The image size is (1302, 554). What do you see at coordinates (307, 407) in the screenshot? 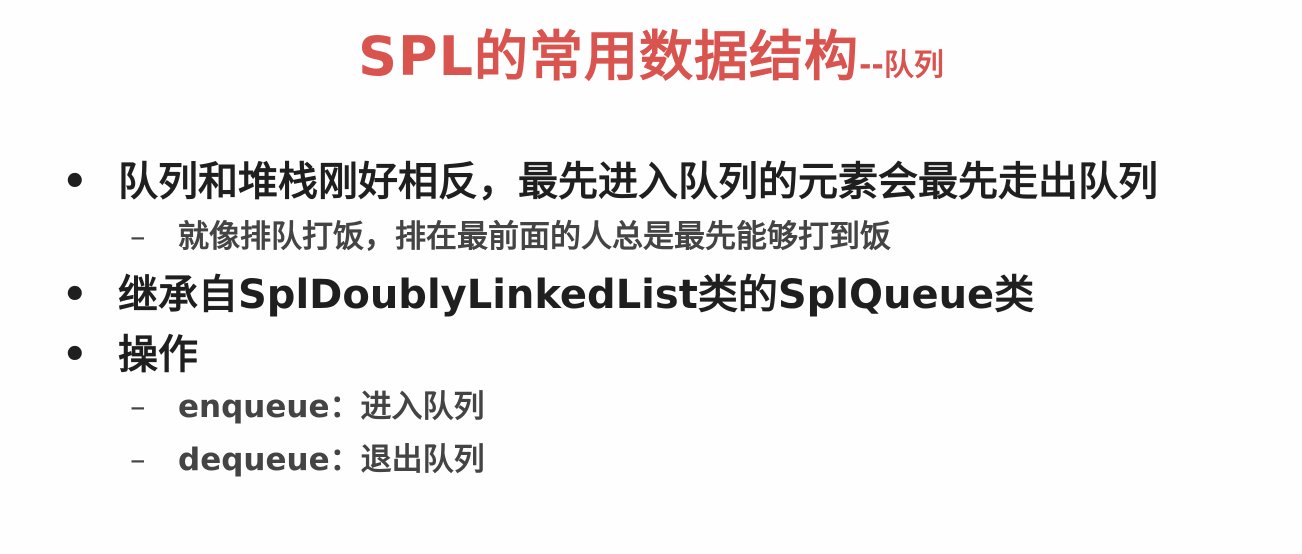
I see `sub-bullet-item: – enqueue：进入队列` at bounding box center [307, 407].